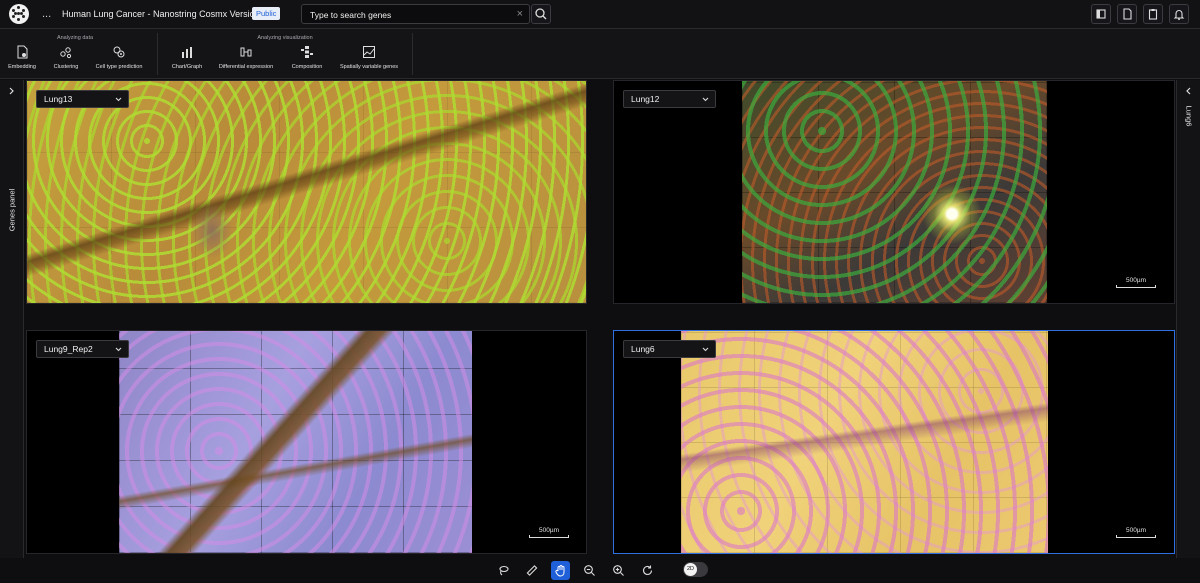 The width and height of the screenshot is (1200, 583). Describe the element at coordinates (369, 52) in the screenshot. I see `spatial-map-icon` at that location.